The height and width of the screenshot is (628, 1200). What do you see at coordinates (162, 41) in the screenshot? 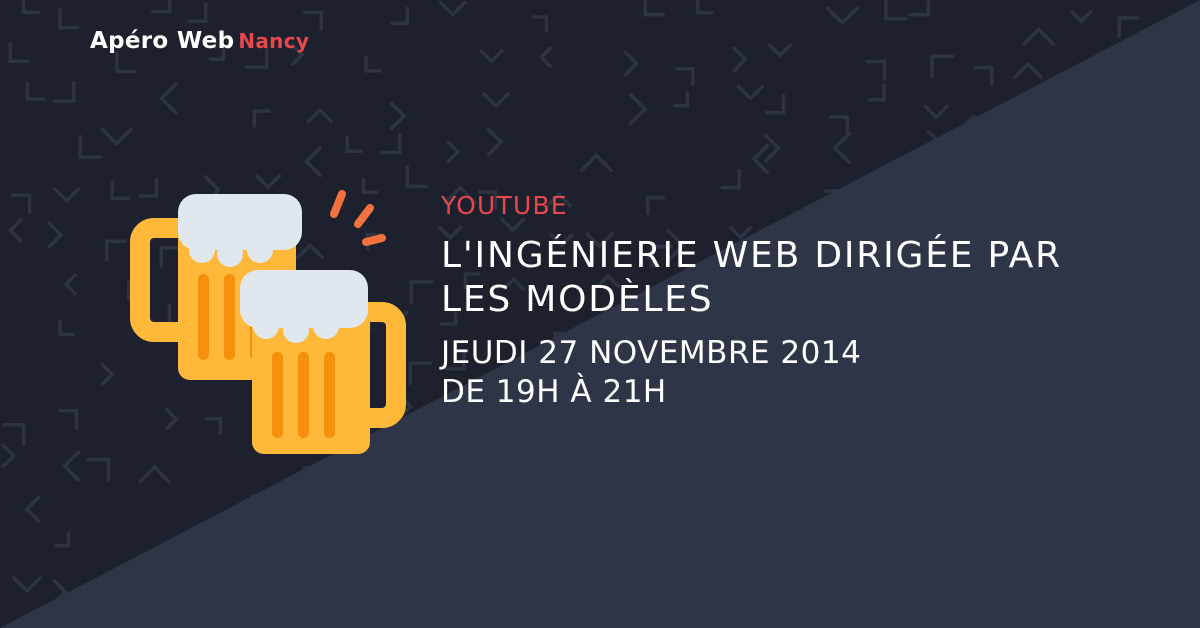
I see `logo-brand-text: Apéro Web` at bounding box center [162, 41].